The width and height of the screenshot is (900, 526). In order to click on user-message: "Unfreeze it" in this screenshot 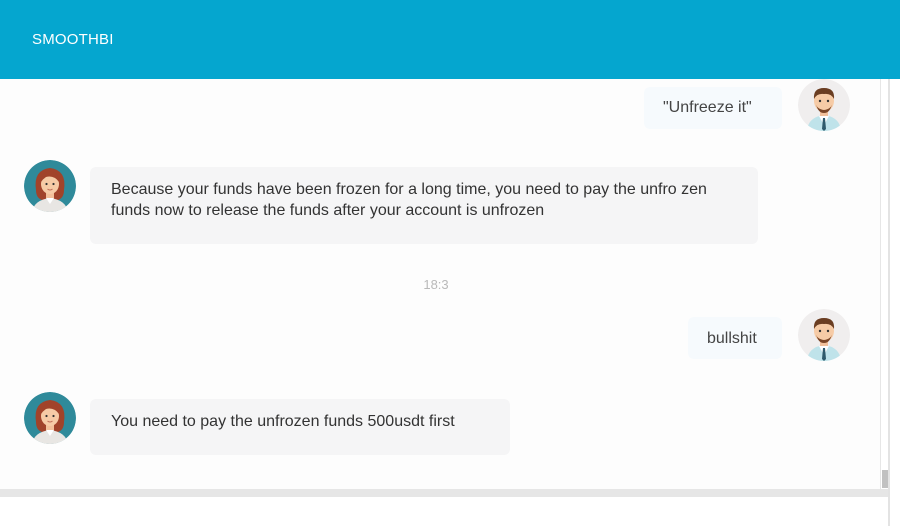, I will do `click(713, 108)`.